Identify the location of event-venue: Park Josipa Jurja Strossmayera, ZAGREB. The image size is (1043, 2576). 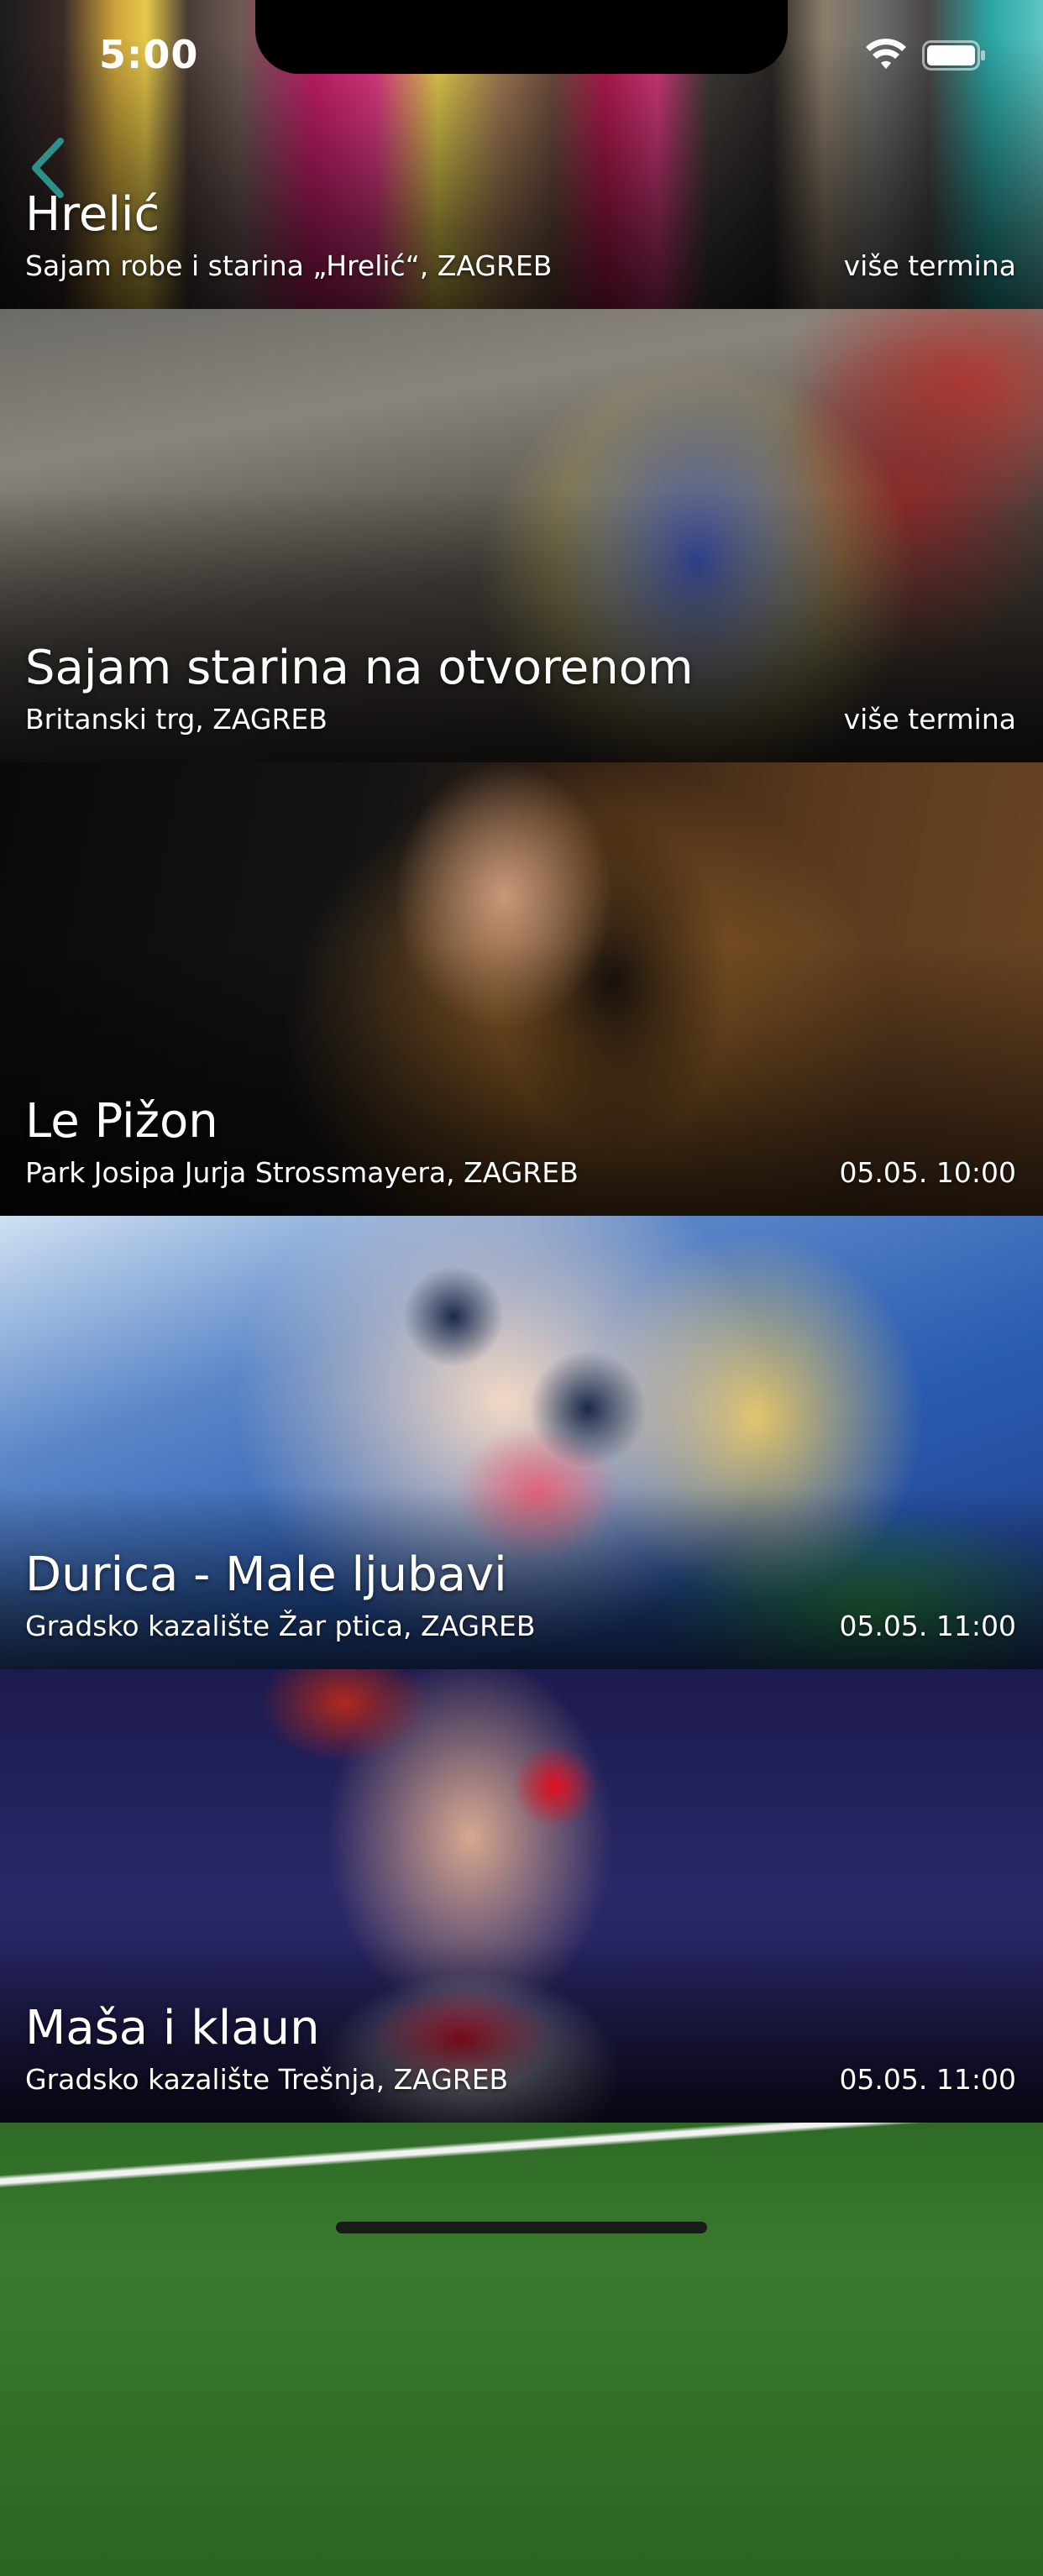
(302, 1173).